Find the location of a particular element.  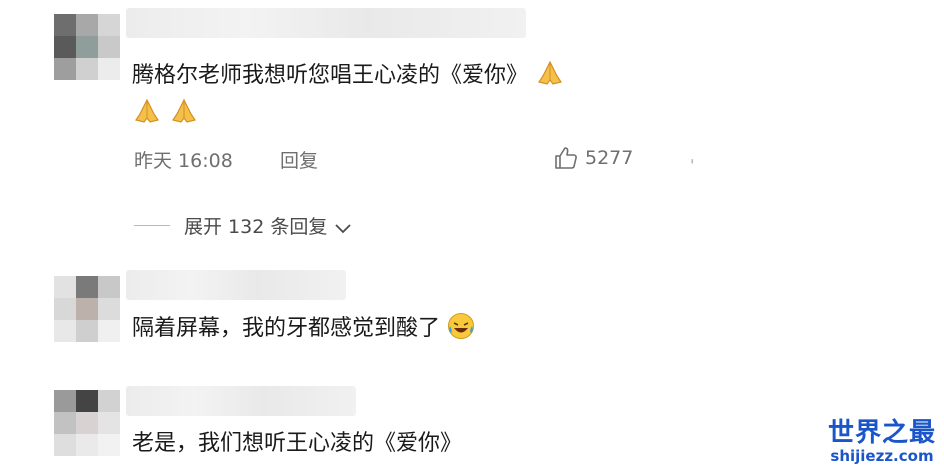

like-button: 5277 is located at coordinates (593, 158).